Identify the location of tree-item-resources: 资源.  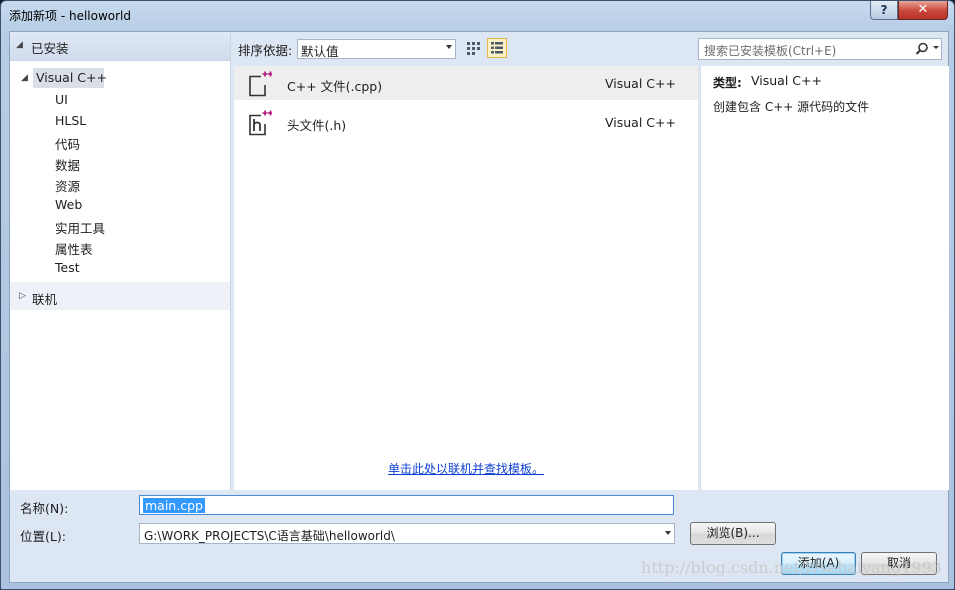
(67, 185).